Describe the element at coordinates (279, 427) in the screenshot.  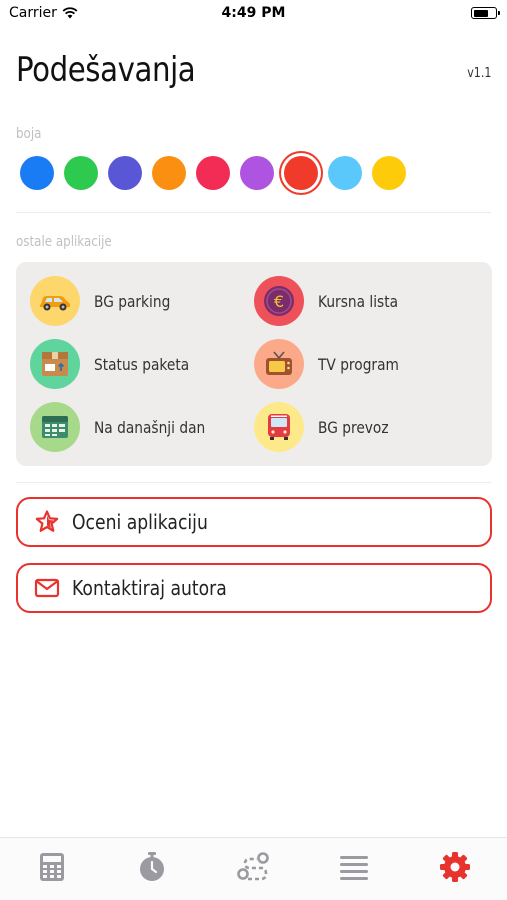
I see `bus-icon` at that location.